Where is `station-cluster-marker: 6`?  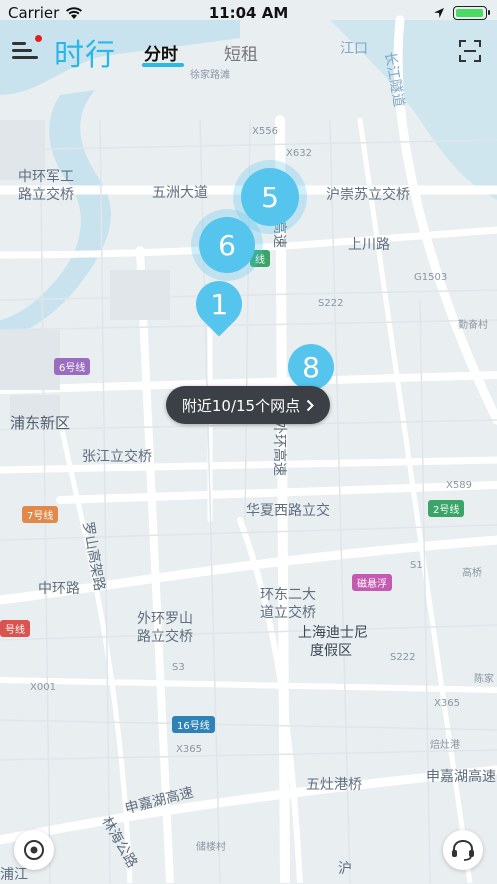
station-cluster-marker: 6 is located at coordinates (227, 245).